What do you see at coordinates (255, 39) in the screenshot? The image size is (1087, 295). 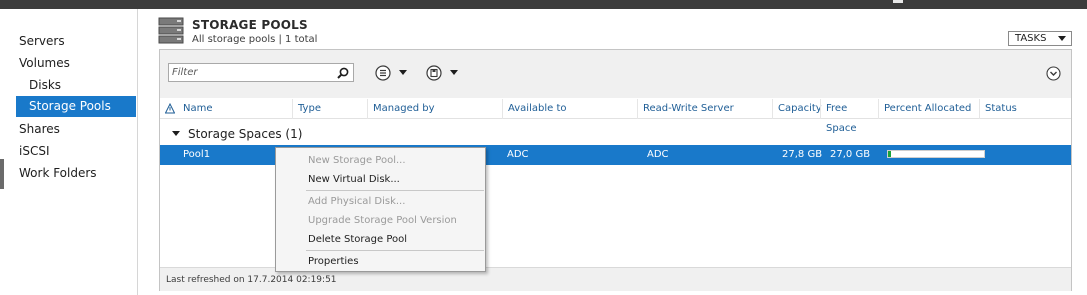 I see `page-subtitle: All storage pools | 1 total` at bounding box center [255, 39].